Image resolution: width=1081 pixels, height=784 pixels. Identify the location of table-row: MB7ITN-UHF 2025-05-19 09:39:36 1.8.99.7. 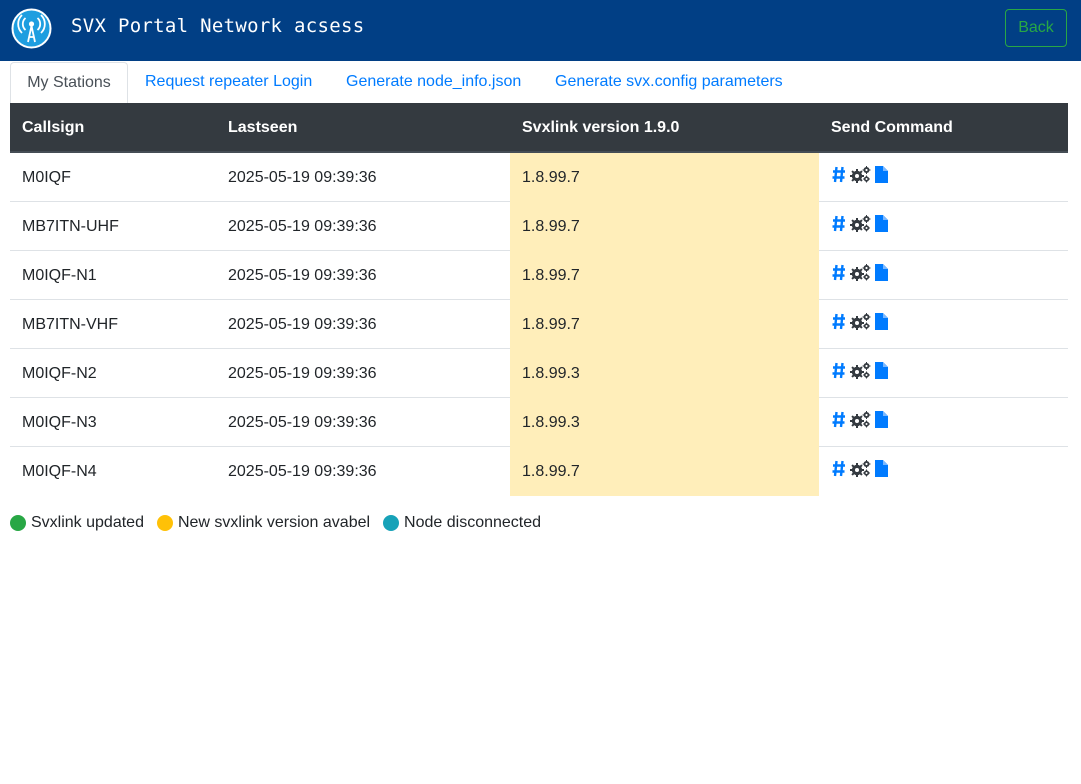
(539, 226).